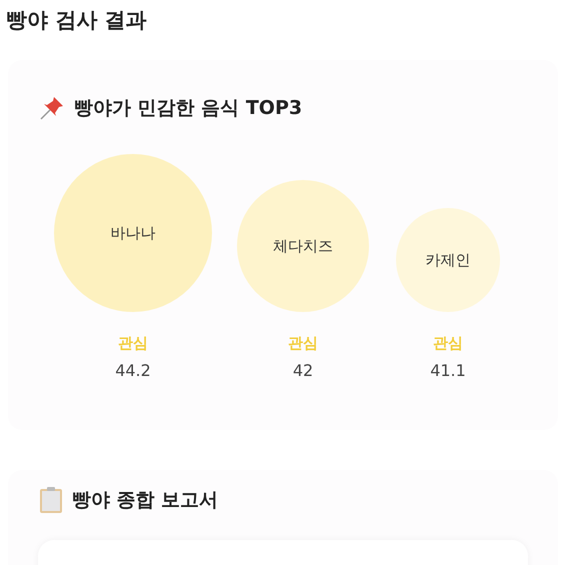  Describe the element at coordinates (52, 108) in the screenshot. I see `pushpin-icon` at that location.